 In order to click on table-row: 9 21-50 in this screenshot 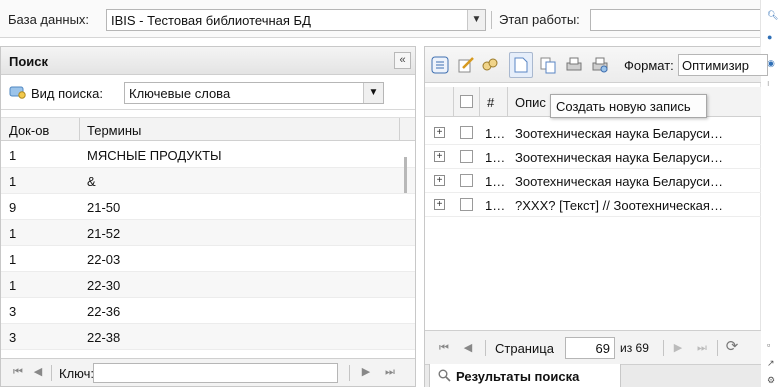, I will do `click(208, 207)`.